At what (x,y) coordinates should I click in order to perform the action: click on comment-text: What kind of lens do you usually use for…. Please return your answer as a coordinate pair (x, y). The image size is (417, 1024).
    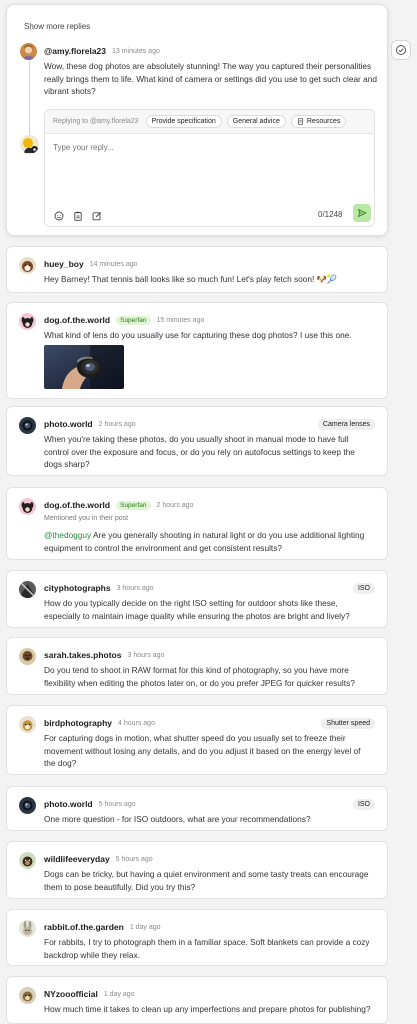
    Looking at the image, I should click on (198, 335).